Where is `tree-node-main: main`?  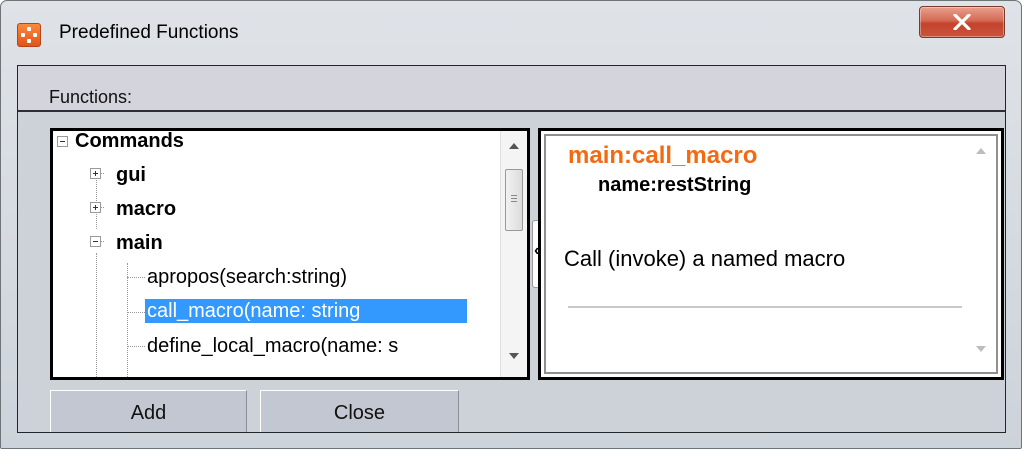 tree-node-main: main is located at coordinates (139, 243).